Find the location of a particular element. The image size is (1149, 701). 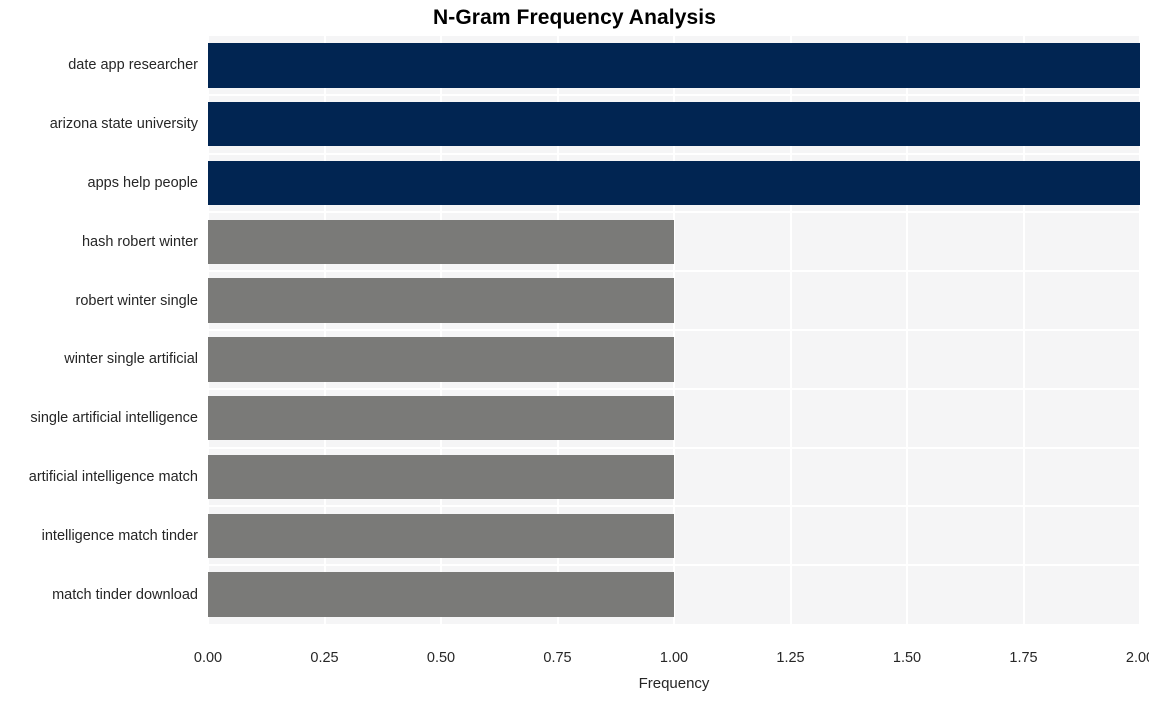

x-axis-tick-label: 0.25 is located at coordinates (324, 658).